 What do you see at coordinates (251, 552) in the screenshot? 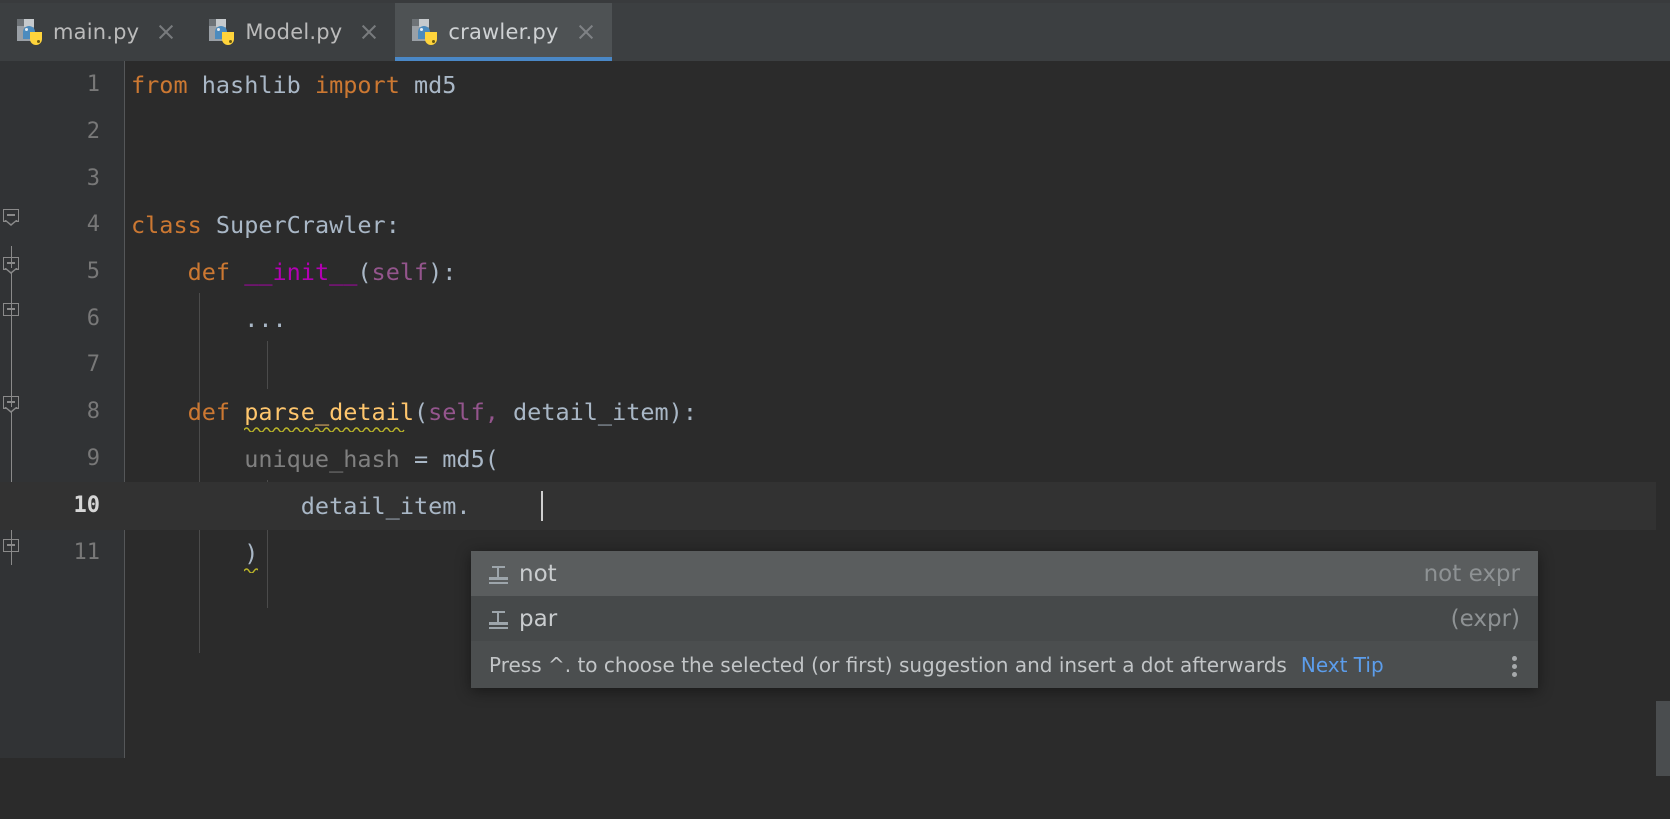
I see `closing-paren-text: )` at bounding box center [251, 552].